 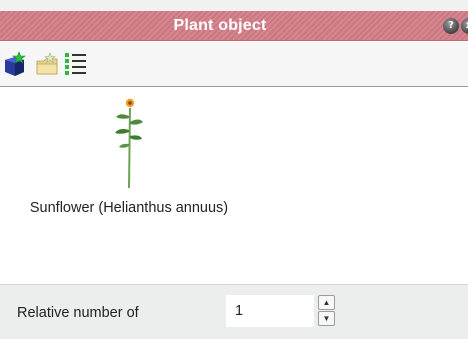 I want to click on list-view-icon, so click(x=77, y=64).